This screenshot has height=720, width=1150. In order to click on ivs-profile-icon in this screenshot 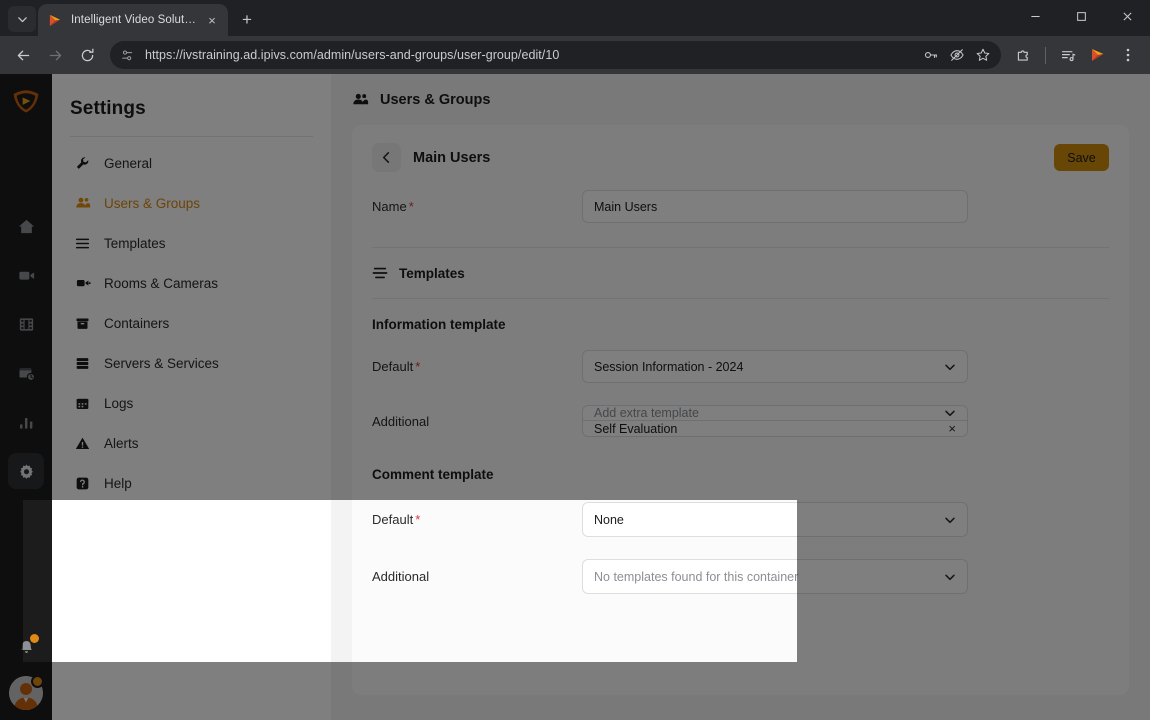, I will do `click(1098, 55)`.